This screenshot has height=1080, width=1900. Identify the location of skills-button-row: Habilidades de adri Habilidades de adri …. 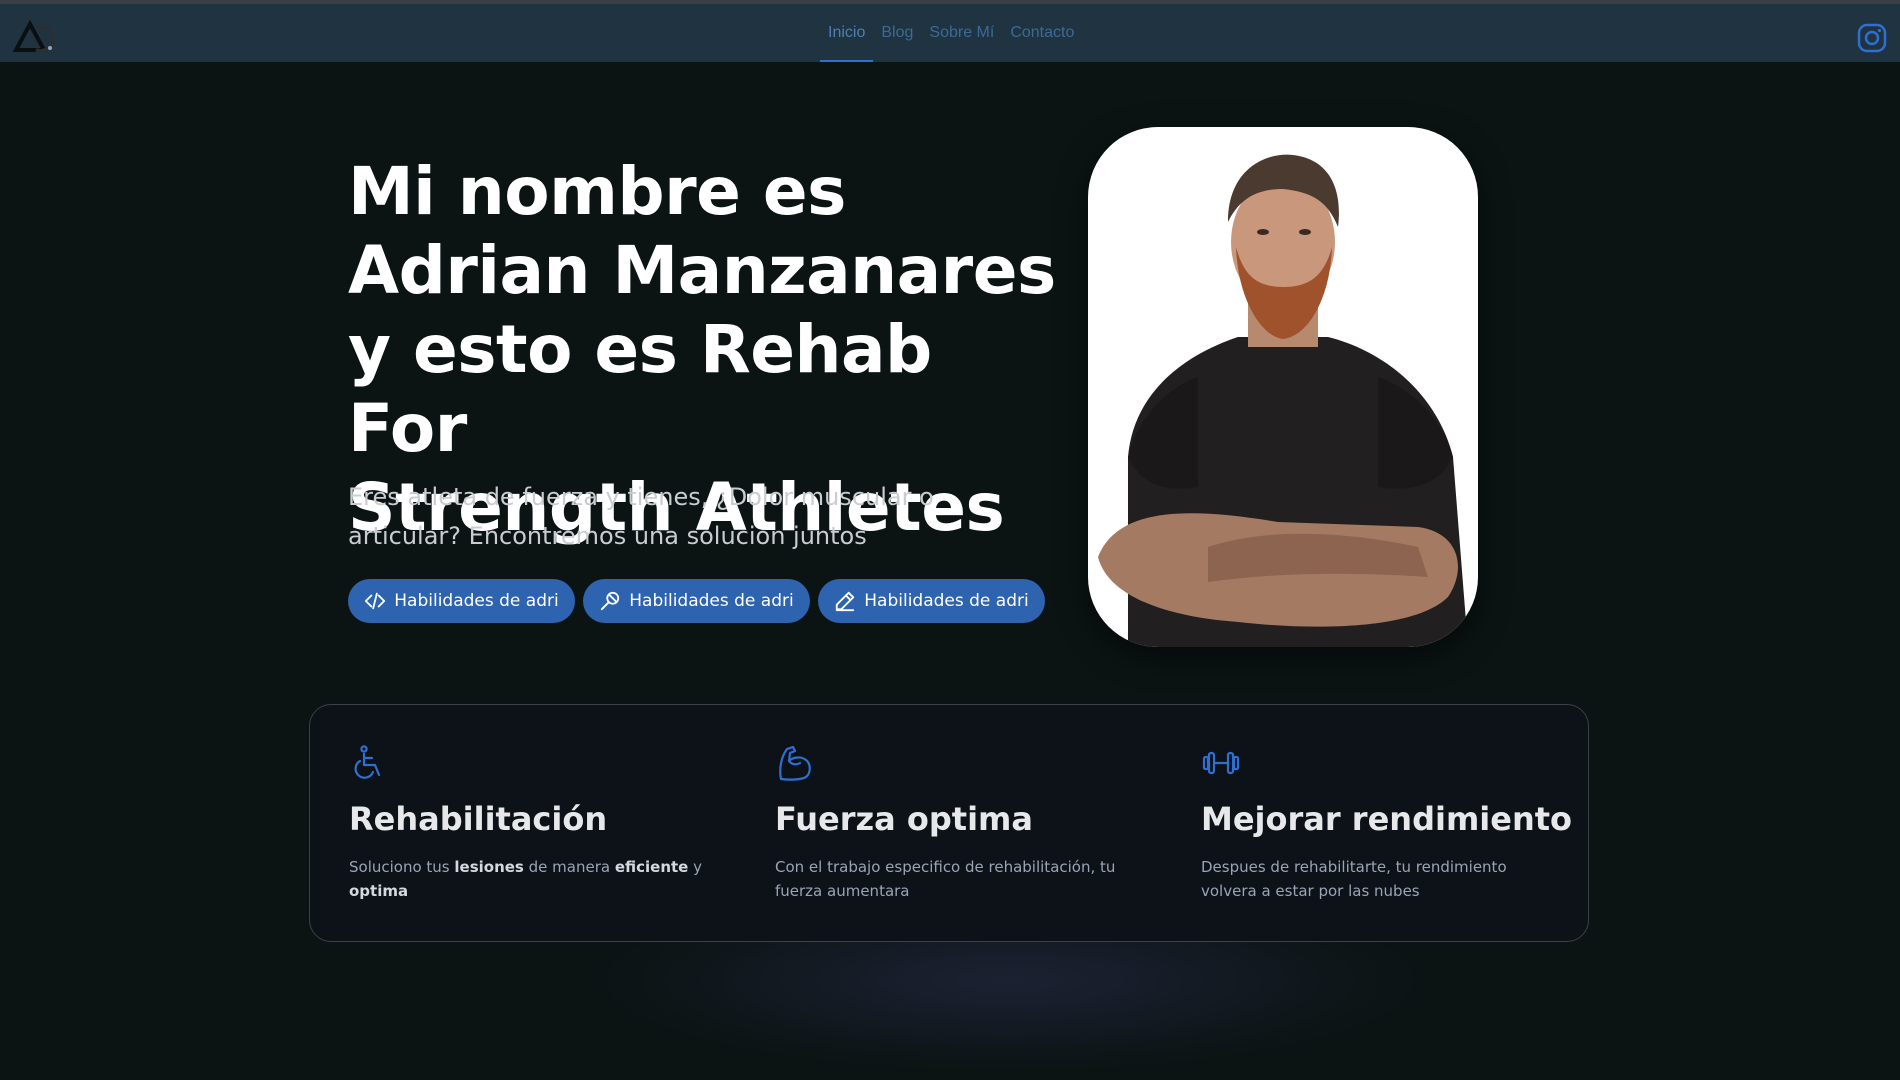
(696, 601).